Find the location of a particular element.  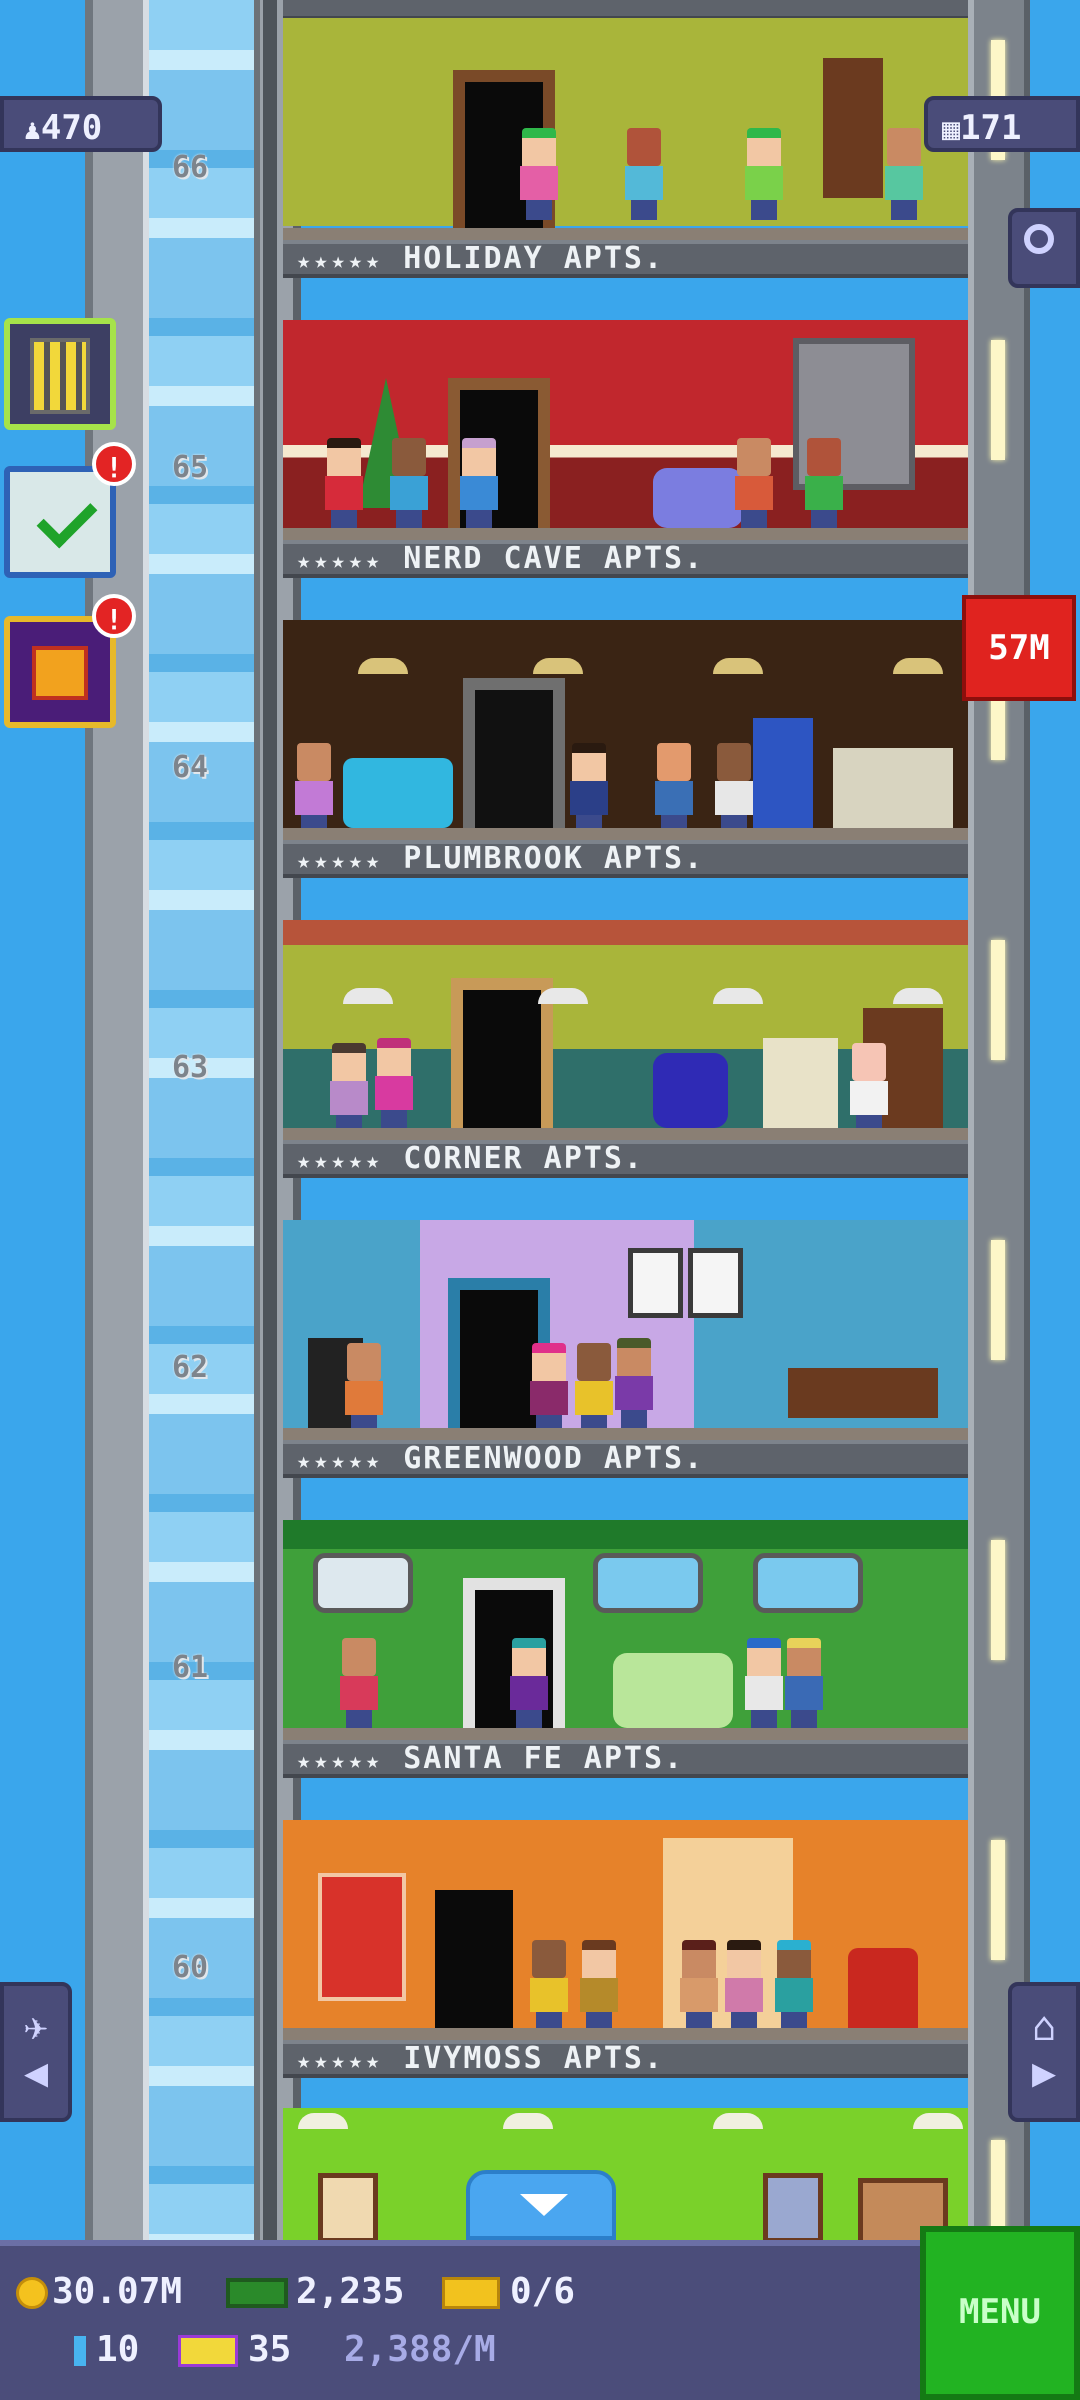

floor-61: ★★★★★ SANTA FE APTS. is located at coordinates (625, 1628).